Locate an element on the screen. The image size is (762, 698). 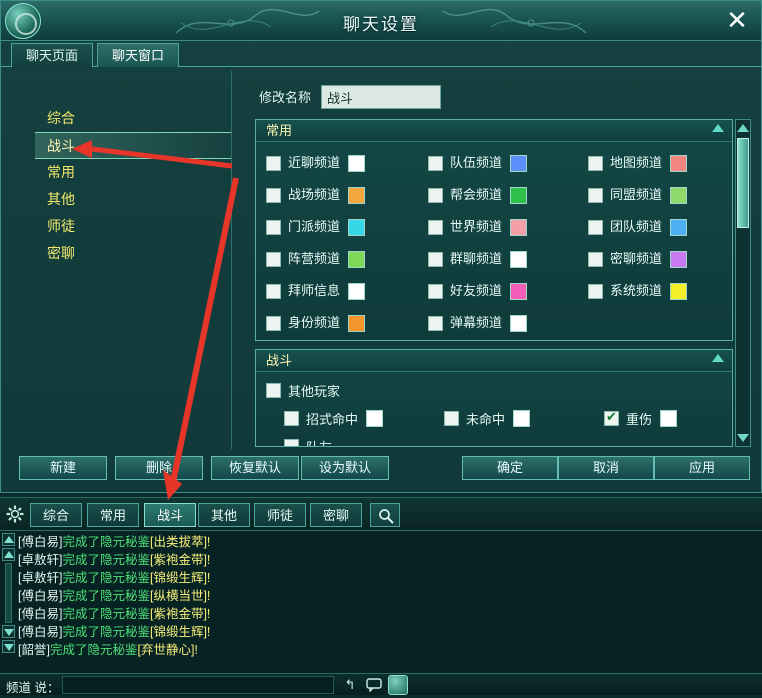
chat-item-name: [弃世静心]! is located at coordinates (167, 650).